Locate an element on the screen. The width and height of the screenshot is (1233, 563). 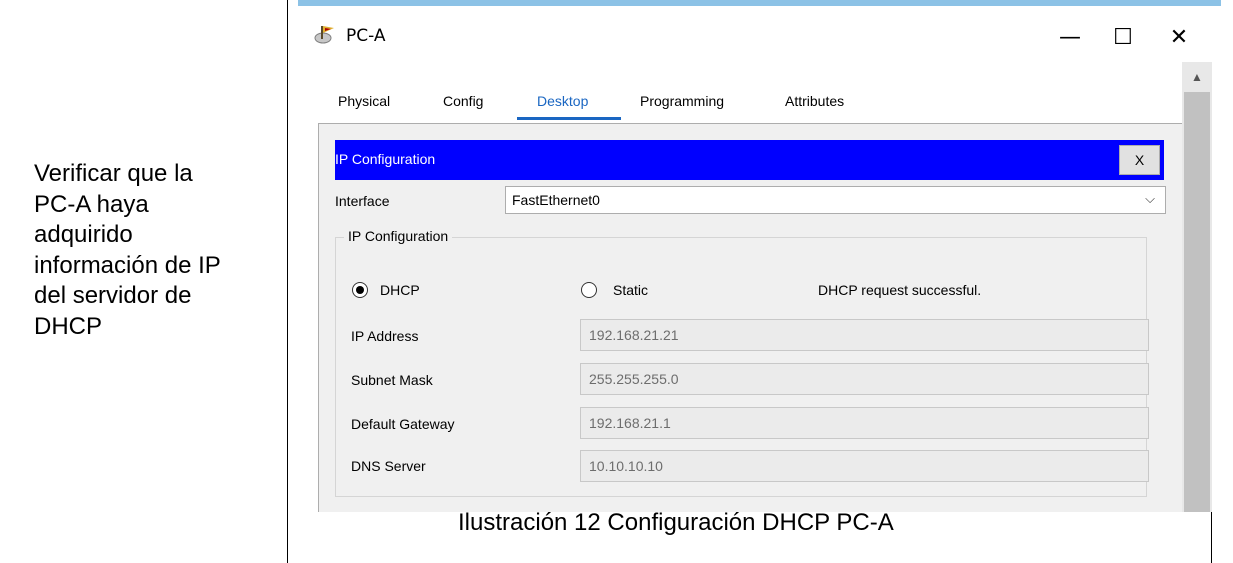
chevron-down-icon: ⌵ is located at coordinates (1150, 198).